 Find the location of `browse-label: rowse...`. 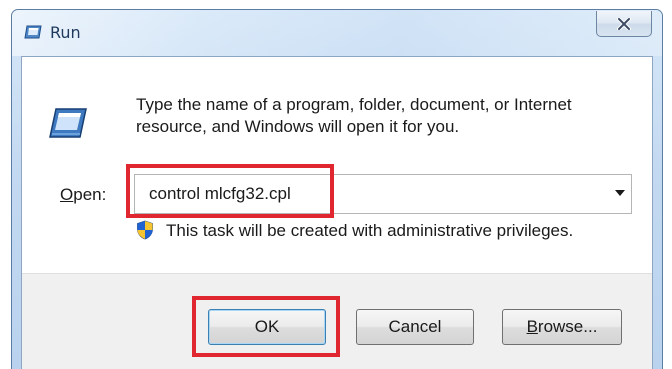

browse-label: rowse... is located at coordinates (567, 326).